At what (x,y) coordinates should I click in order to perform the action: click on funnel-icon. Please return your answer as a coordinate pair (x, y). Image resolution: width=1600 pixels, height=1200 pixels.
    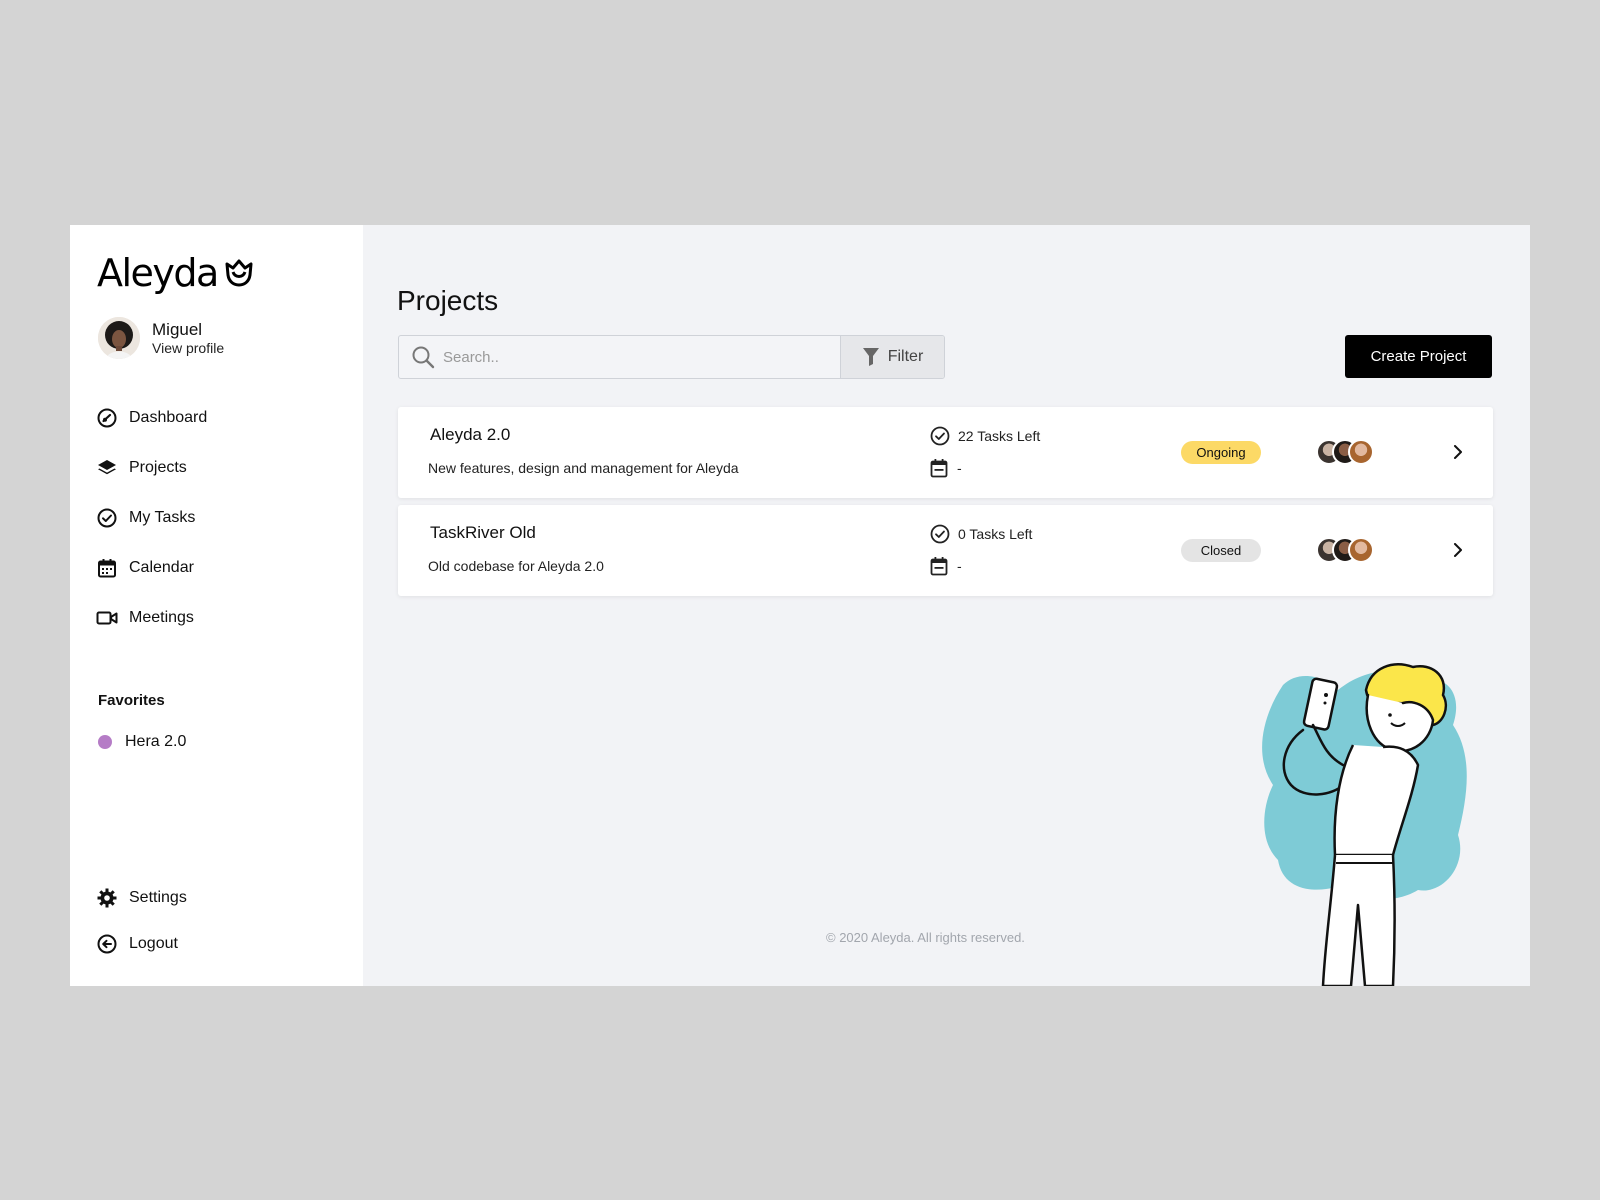
    Looking at the image, I should click on (870, 357).